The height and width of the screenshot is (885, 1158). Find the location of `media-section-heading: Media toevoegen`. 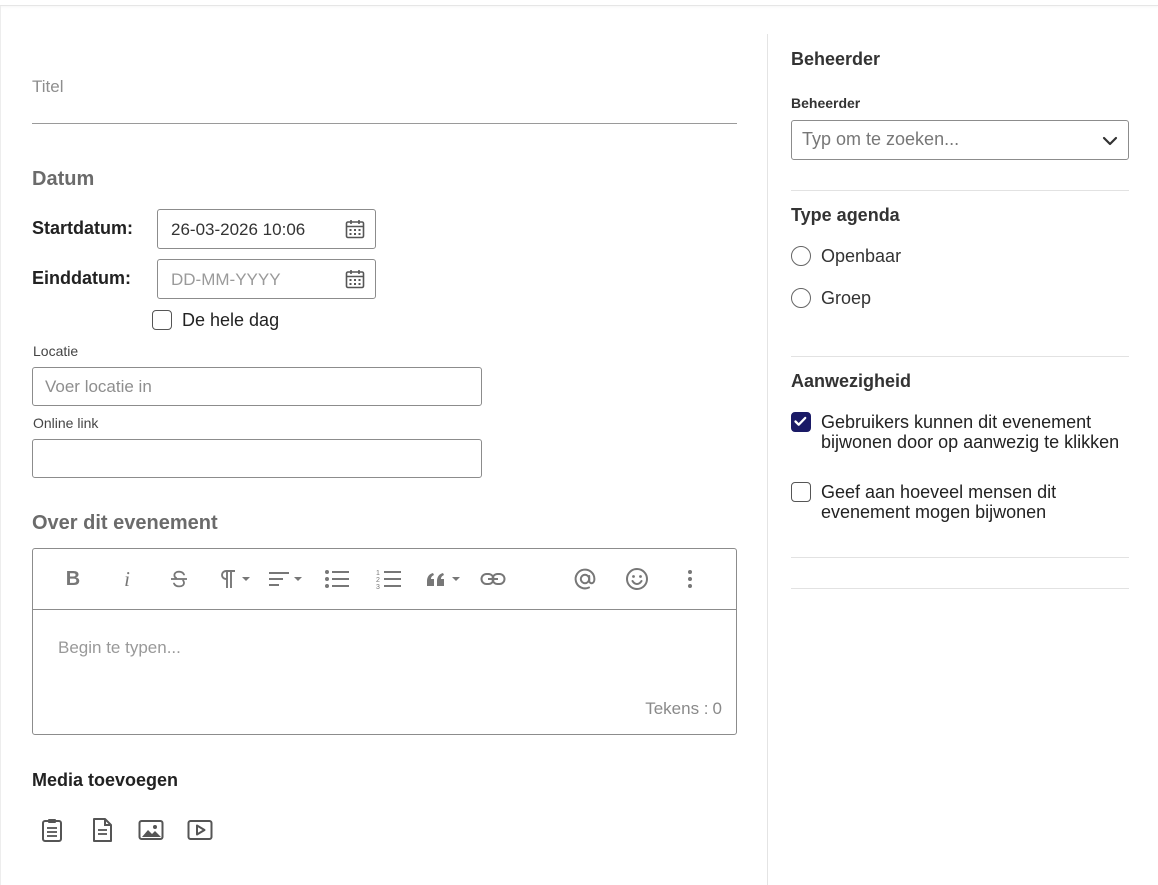

media-section-heading: Media toevoegen is located at coordinates (105, 780).